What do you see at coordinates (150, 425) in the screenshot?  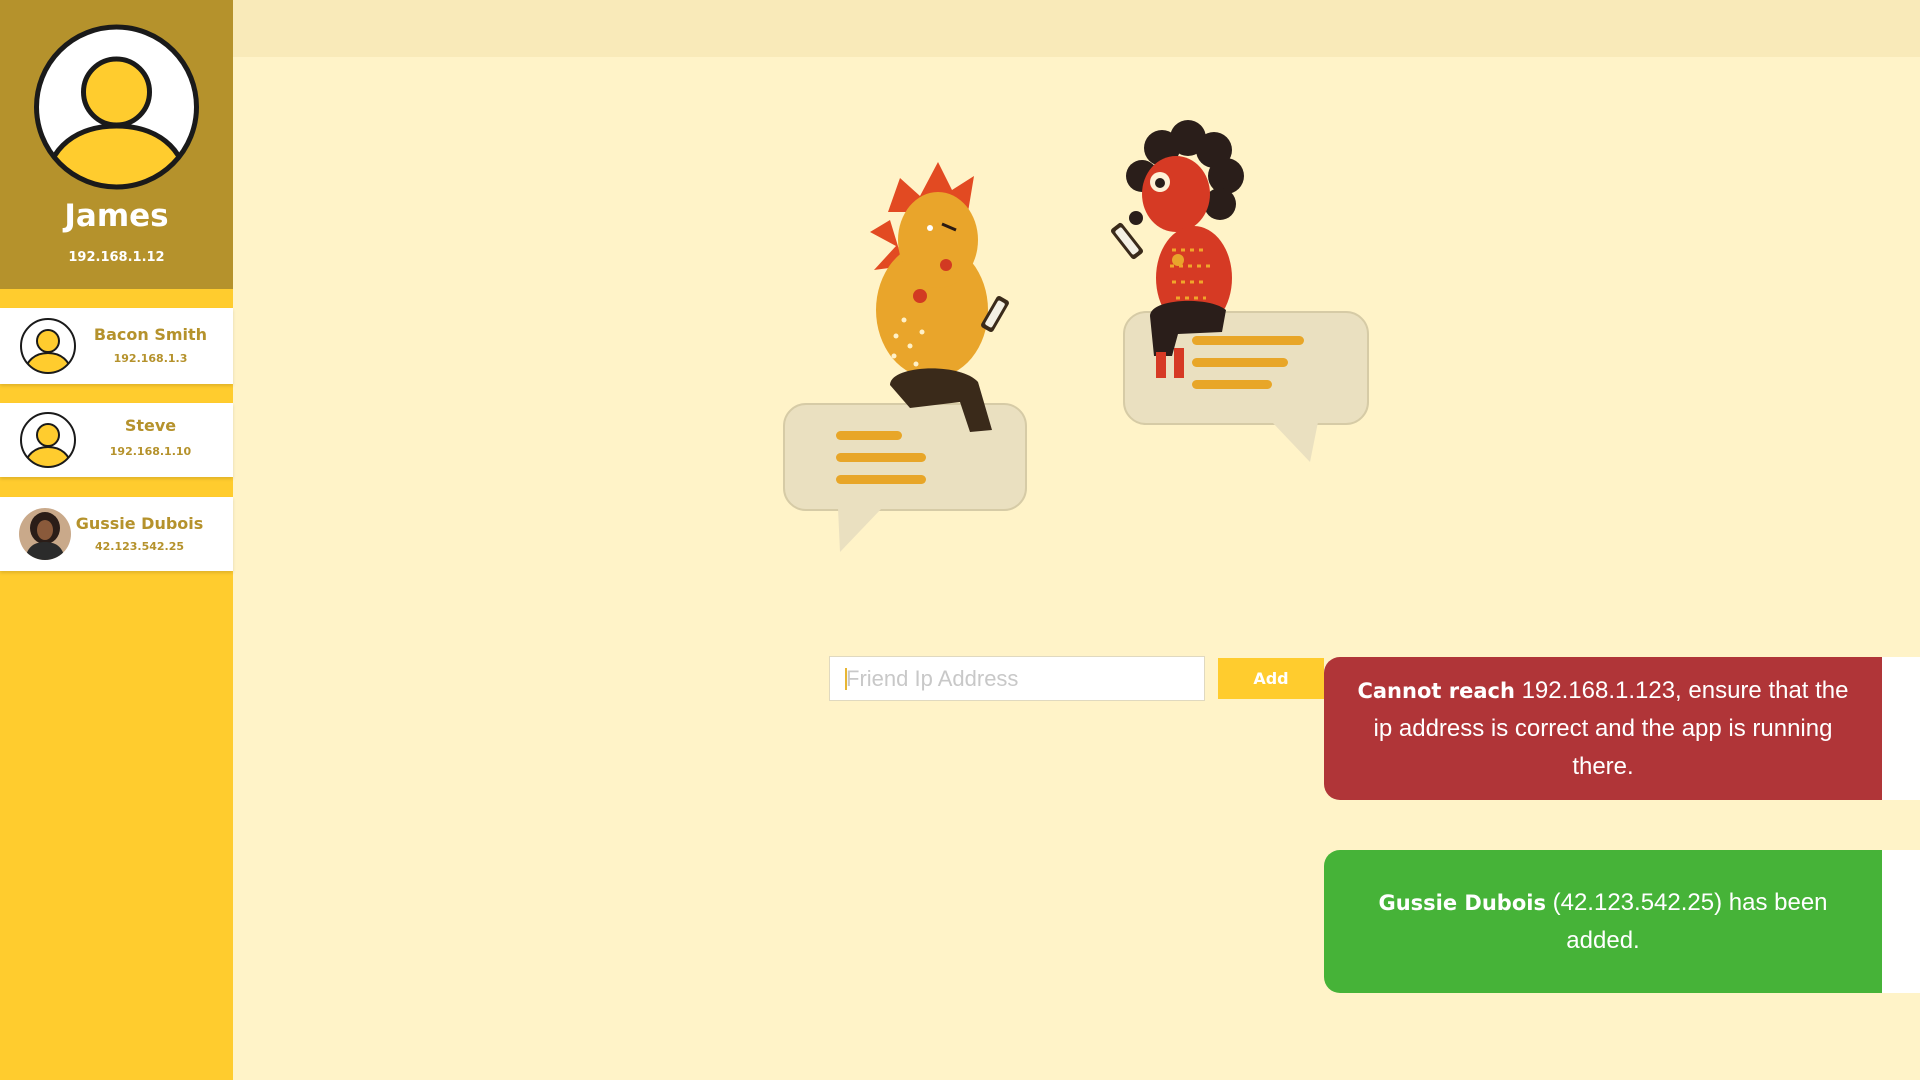 I see `friend-name: Steve` at bounding box center [150, 425].